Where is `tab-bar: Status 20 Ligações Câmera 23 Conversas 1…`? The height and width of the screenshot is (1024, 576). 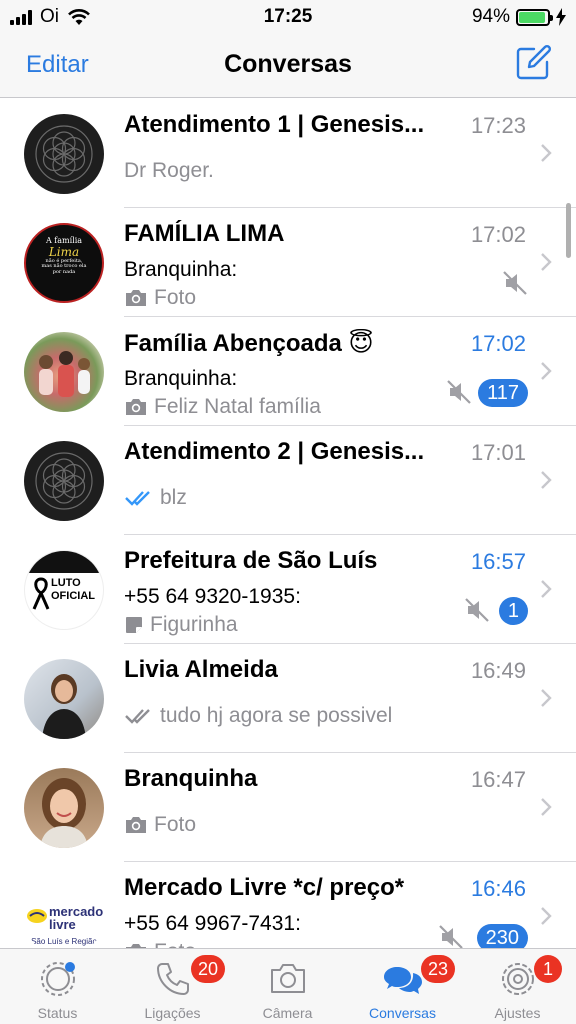 tab-bar: Status 20 Ligações Câmera 23 Conversas 1… is located at coordinates (288, 986).